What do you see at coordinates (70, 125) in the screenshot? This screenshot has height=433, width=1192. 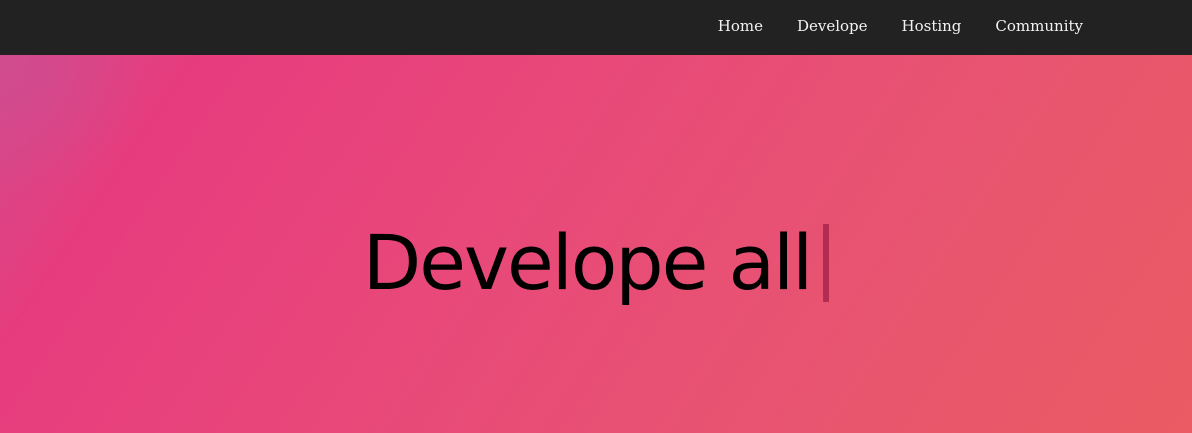 I see `hero-glow-decoration` at bounding box center [70, 125].